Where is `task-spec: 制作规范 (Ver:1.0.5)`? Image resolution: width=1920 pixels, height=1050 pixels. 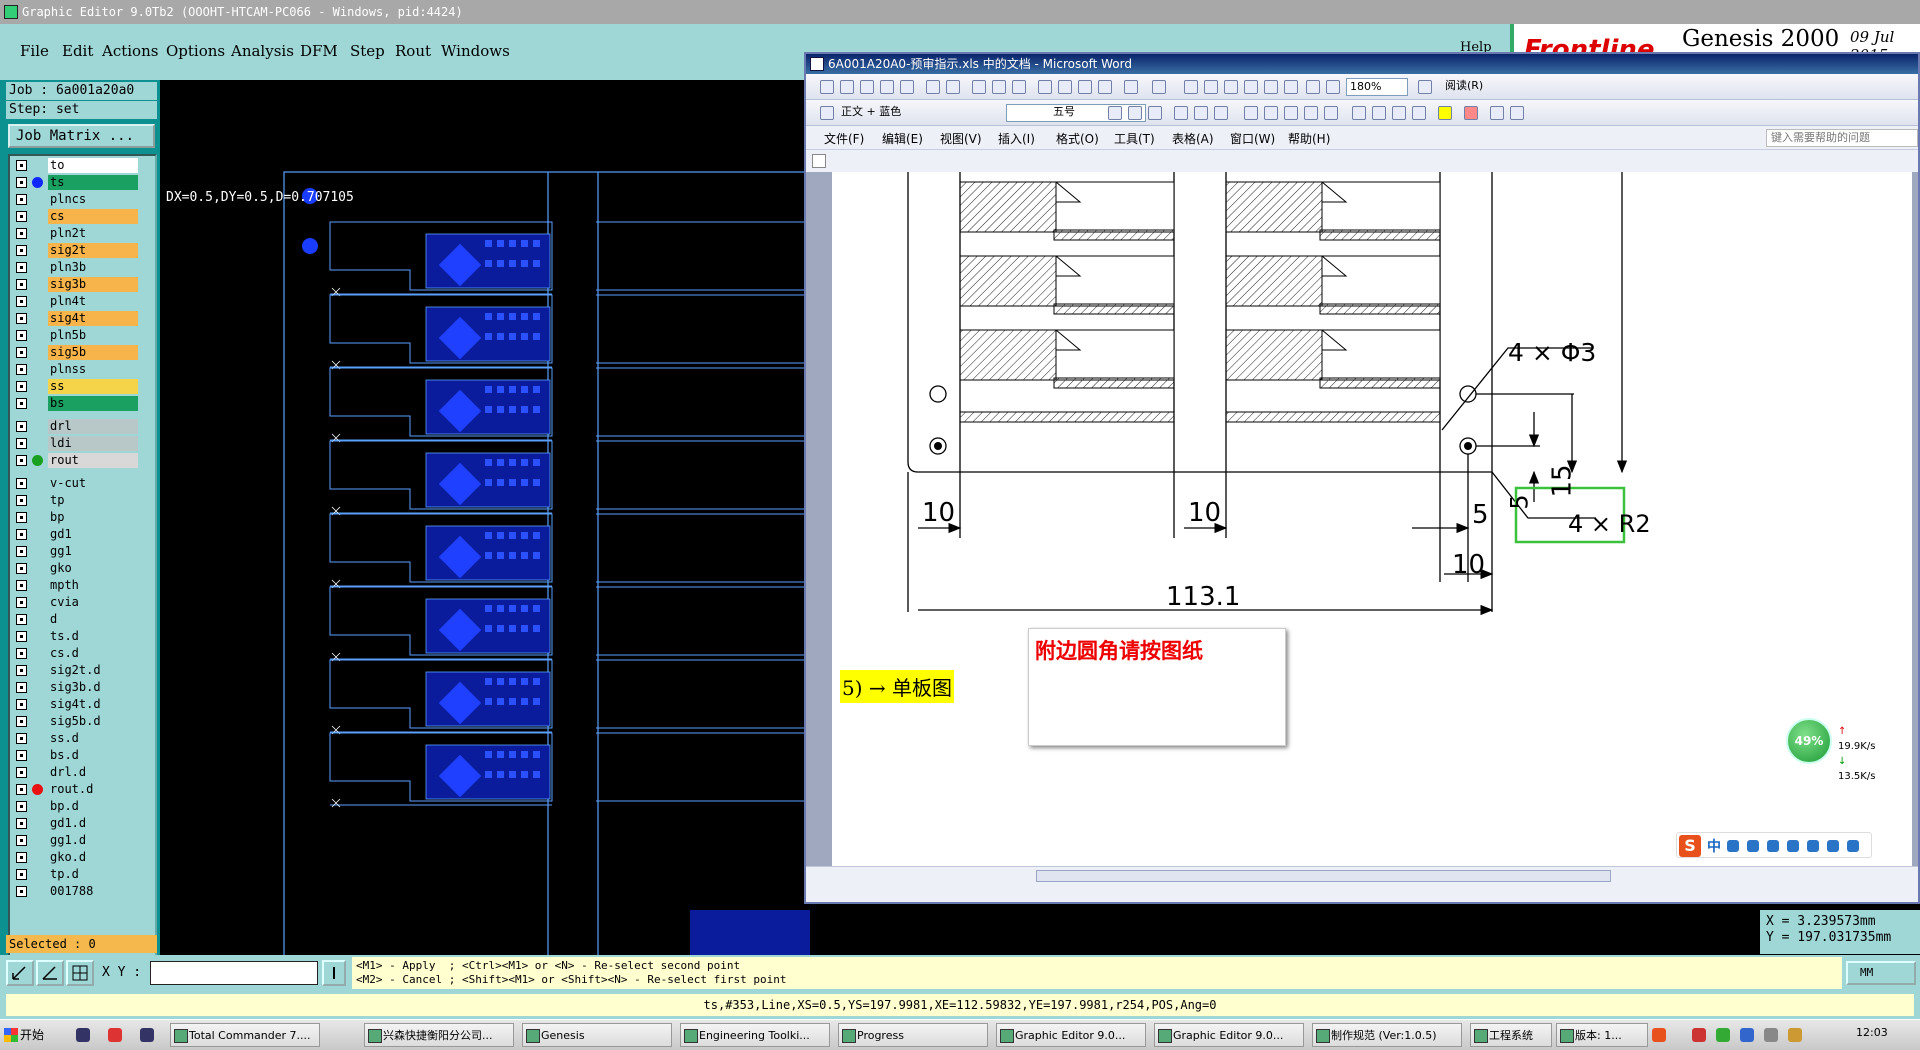 task-spec: 制作规范 (Ver:1.0.5) is located at coordinates (1387, 1035).